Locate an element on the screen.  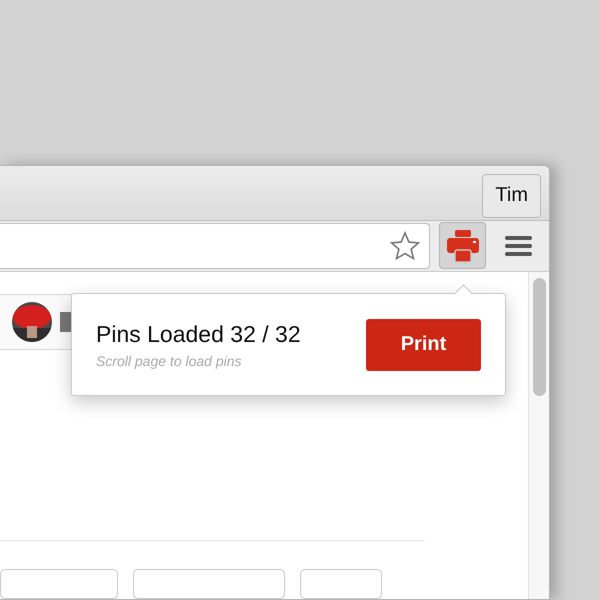
scrollbar-thumb is located at coordinates (539, 337).